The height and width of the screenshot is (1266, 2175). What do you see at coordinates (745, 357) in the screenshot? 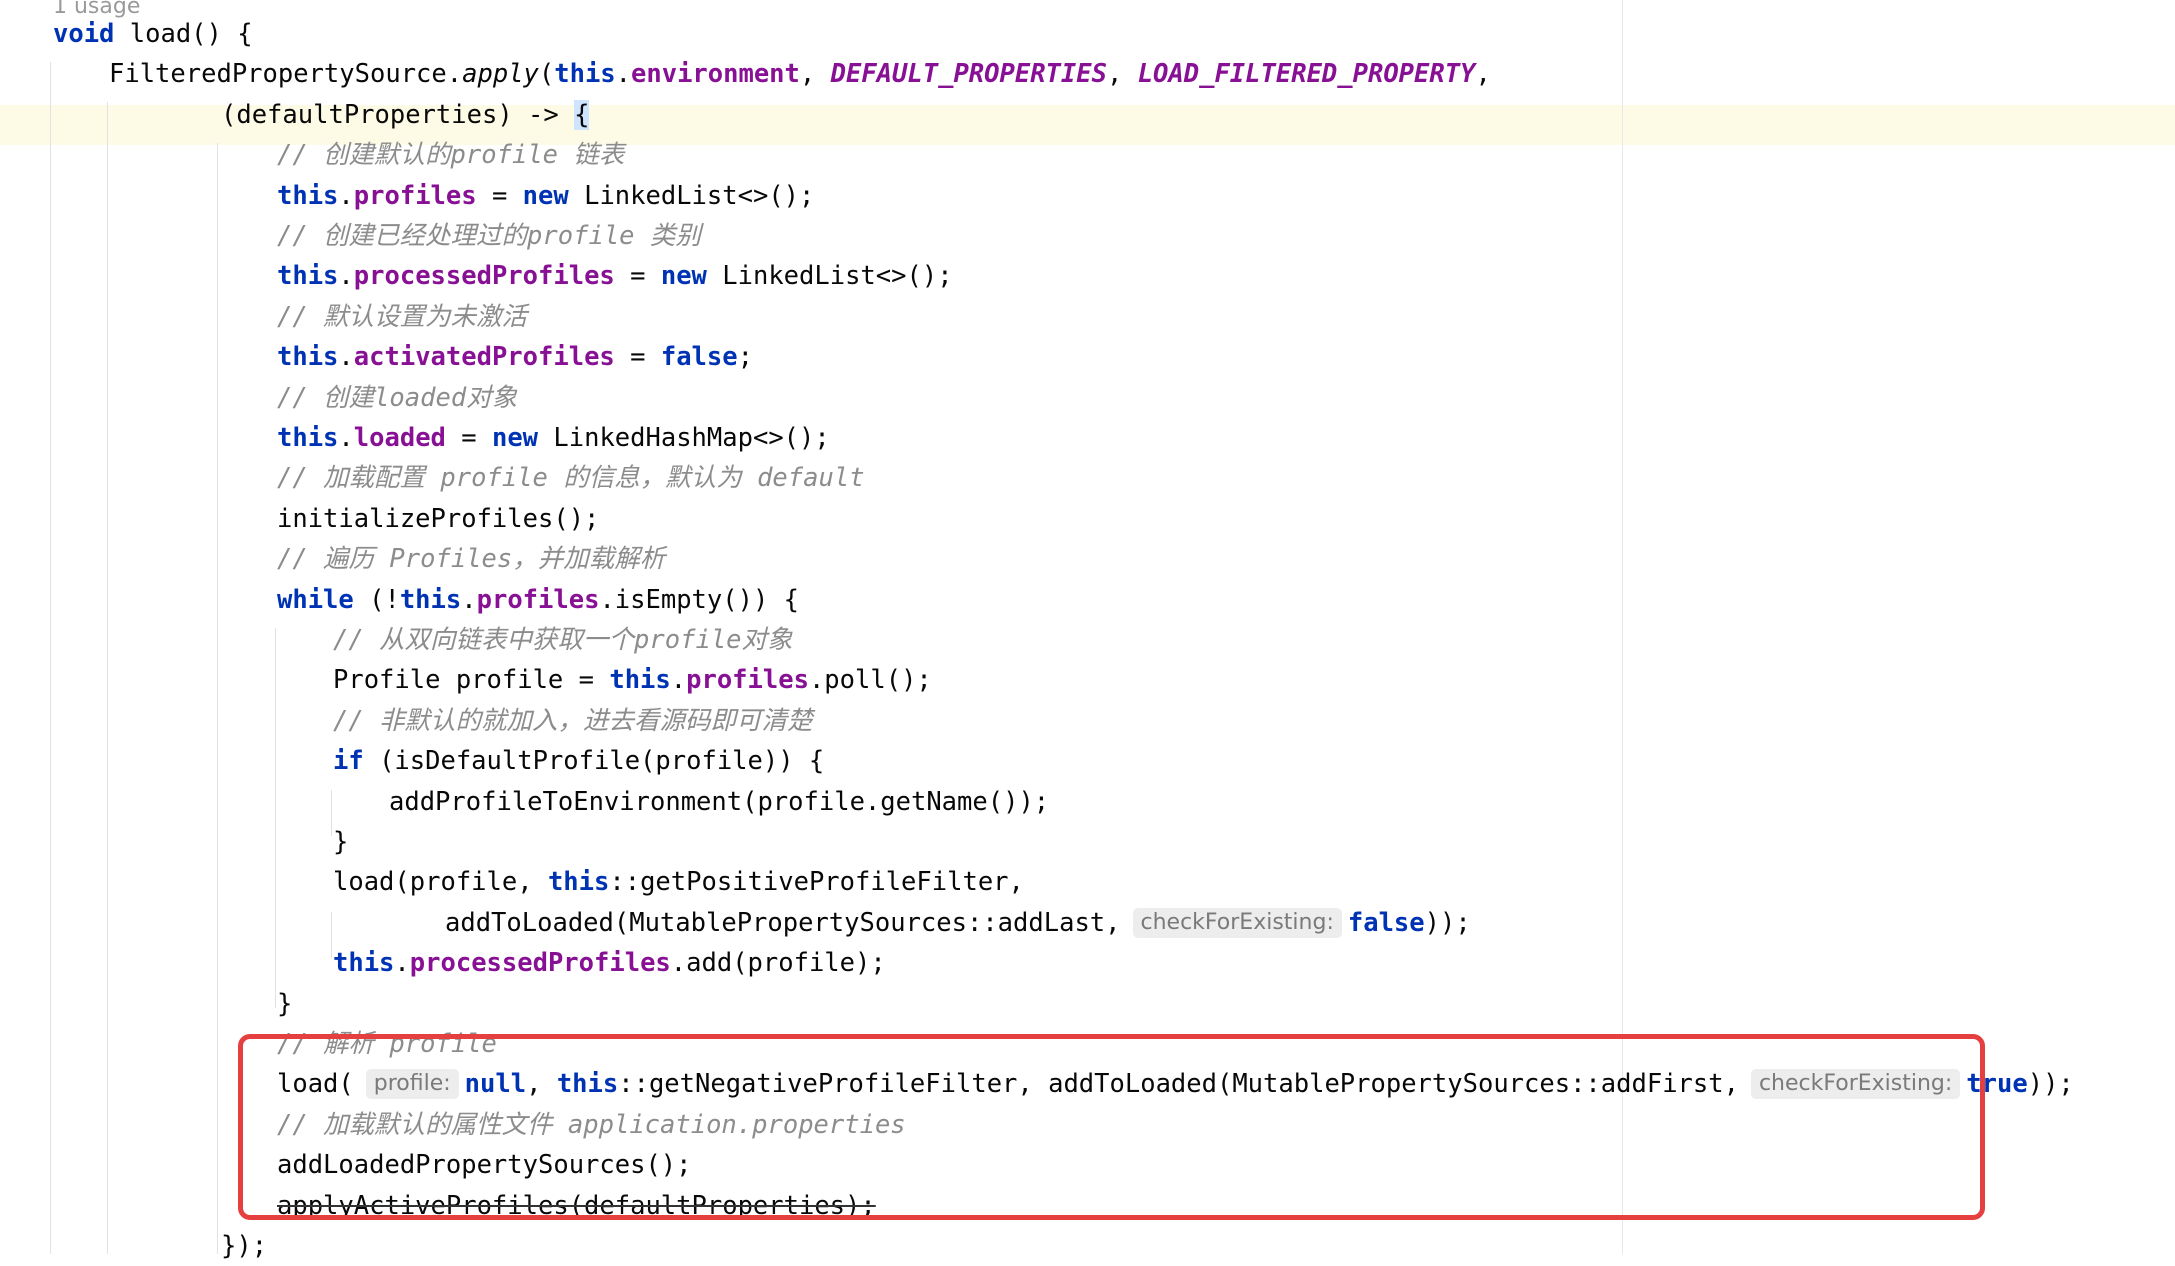
I see `code-token: ;` at bounding box center [745, 357].